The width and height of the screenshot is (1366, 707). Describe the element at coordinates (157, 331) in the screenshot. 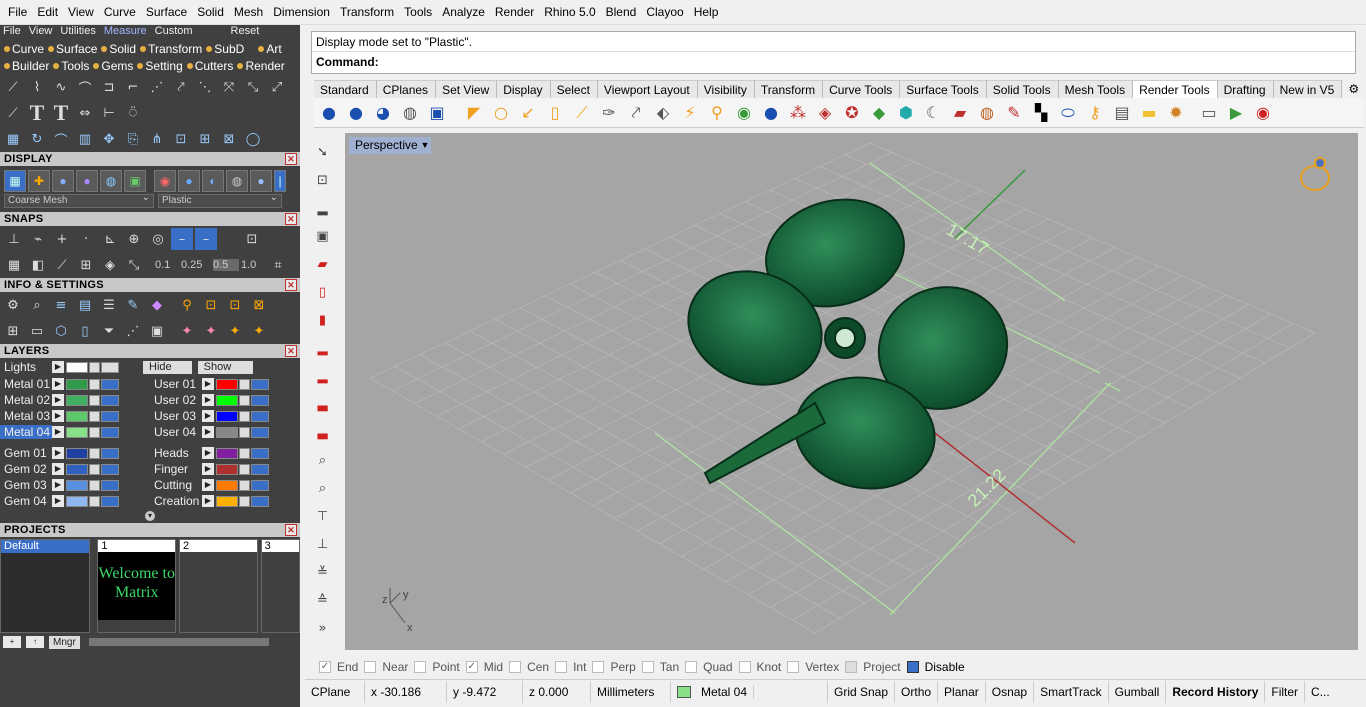

I see `doc-icon: ▣` at that location.